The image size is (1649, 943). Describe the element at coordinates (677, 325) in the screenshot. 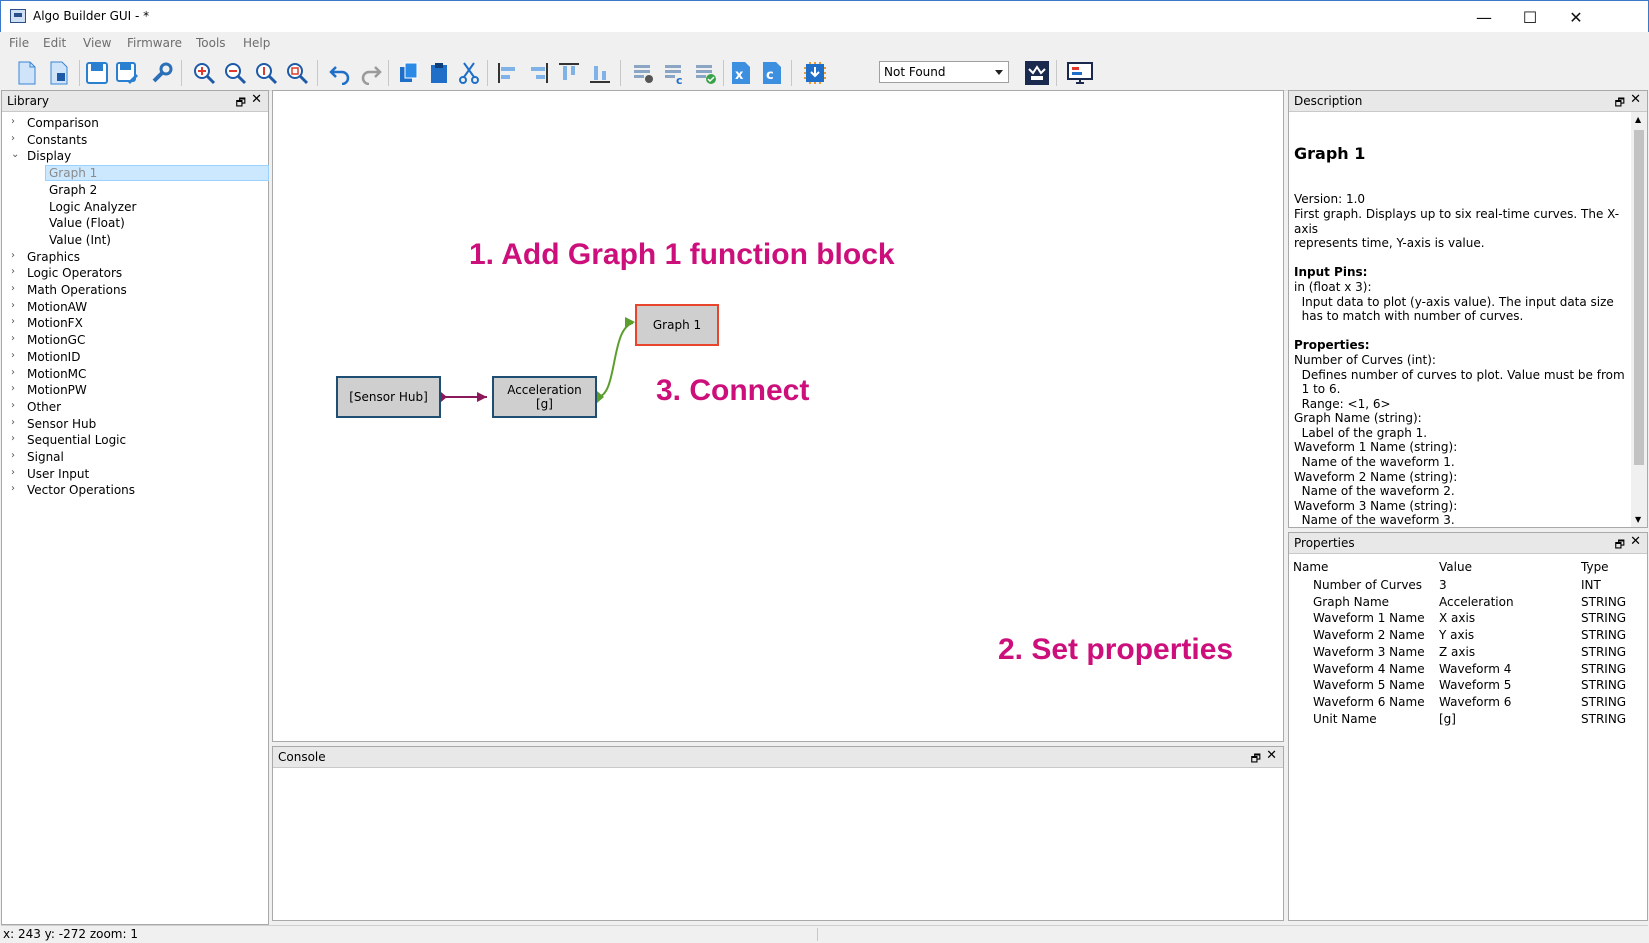

I see `block-graph-1: Graph 1` at that location.